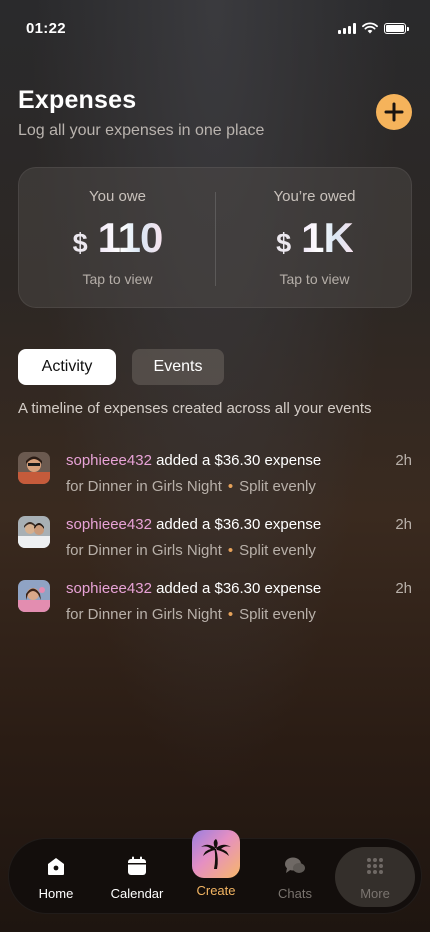 The height and width of the screenshot is (932, 430). Describe the element at coordinates (375, 866) in the screenshot. I see `grid-dots-icon` at that location.